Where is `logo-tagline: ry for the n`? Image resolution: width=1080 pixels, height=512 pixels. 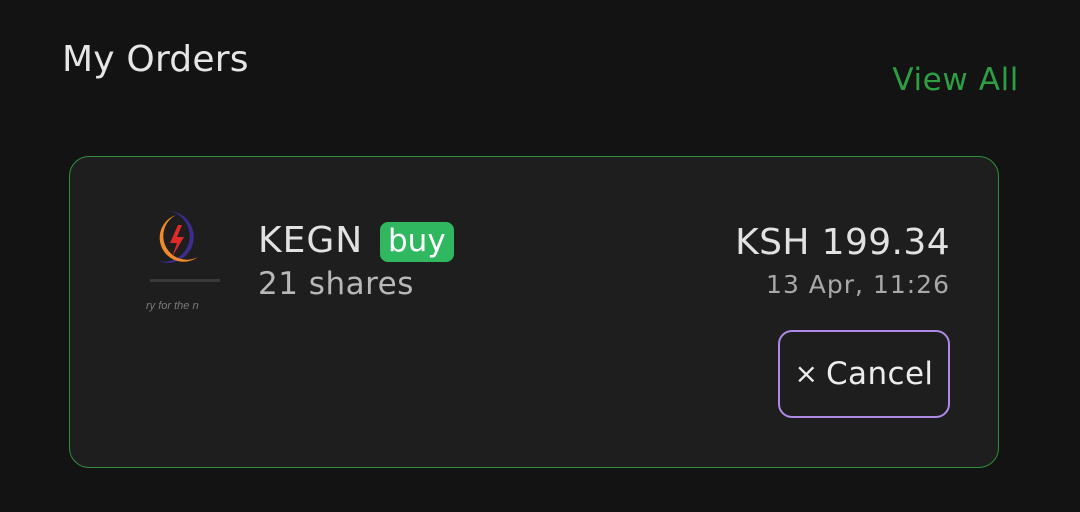 logo-tagline: ry for the n is located at coordinates (172, 306).